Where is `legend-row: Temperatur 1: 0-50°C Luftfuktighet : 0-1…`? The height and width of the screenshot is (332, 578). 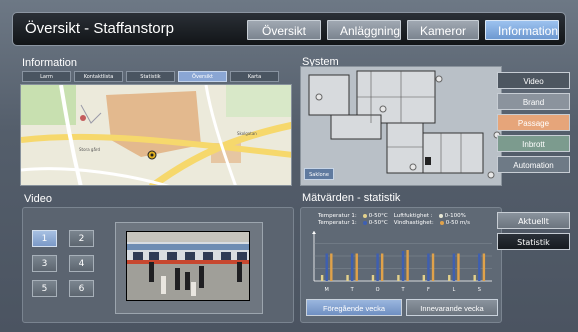 legend-row: Temperatur 1: 0-50°C Luftfuktighet : 0-1… is located at coordinates (394, 216).